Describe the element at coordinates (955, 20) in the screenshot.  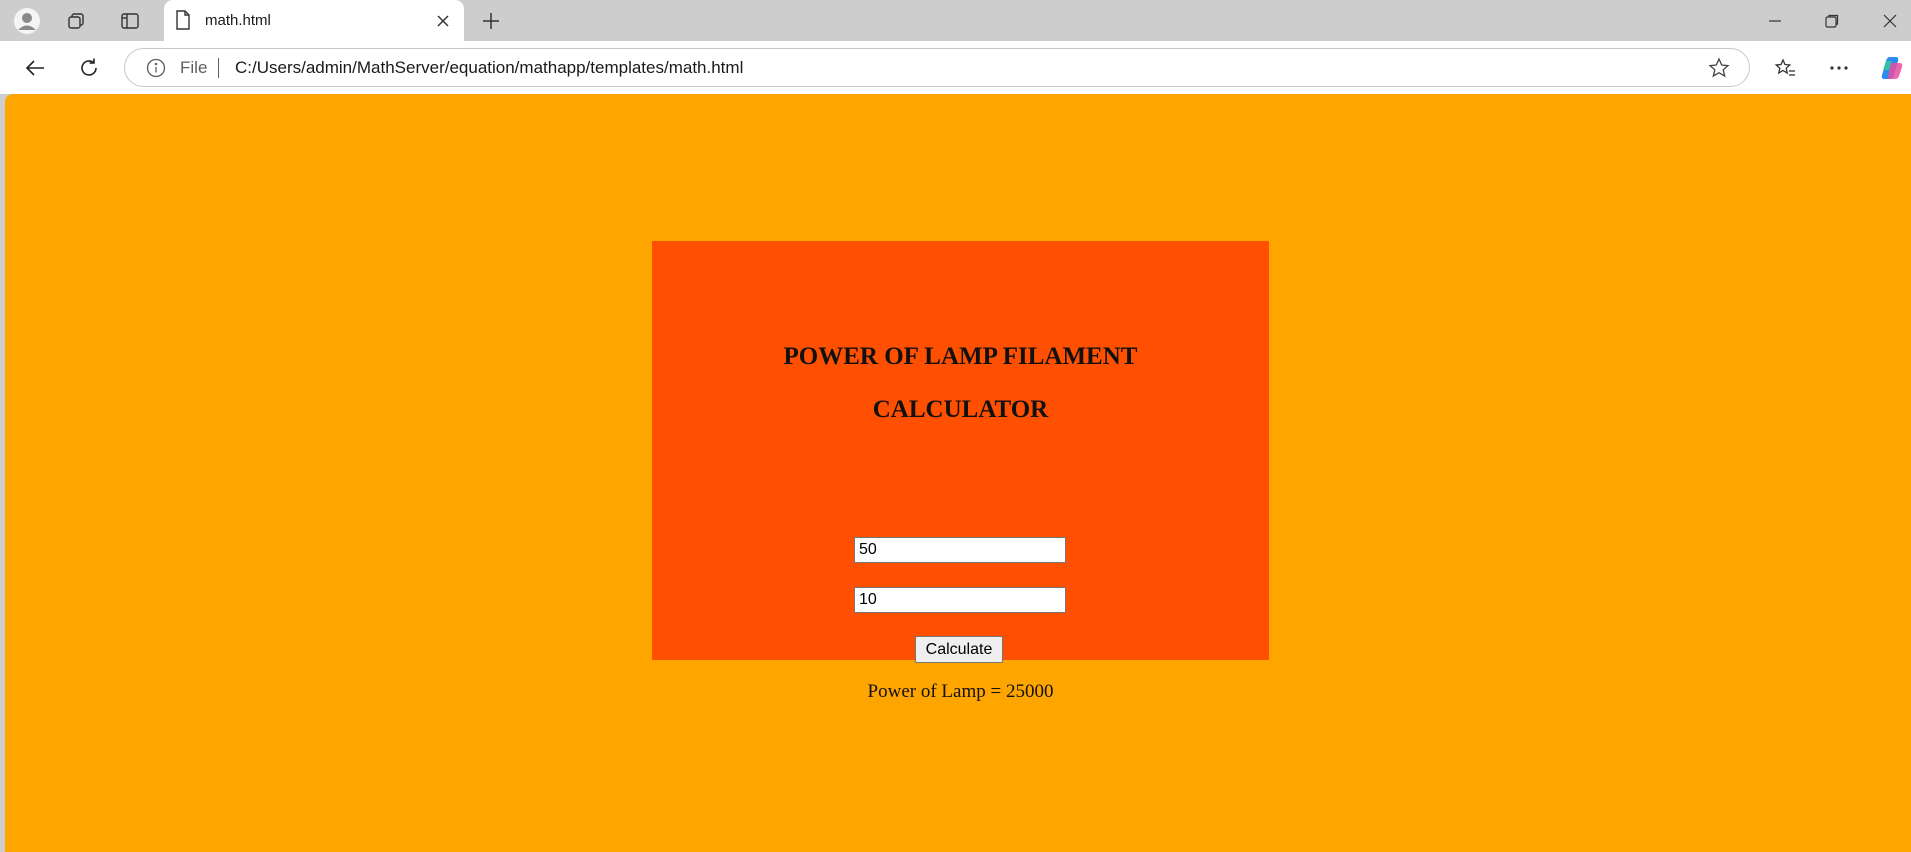
I see `tab-strip: math.html` at that location.